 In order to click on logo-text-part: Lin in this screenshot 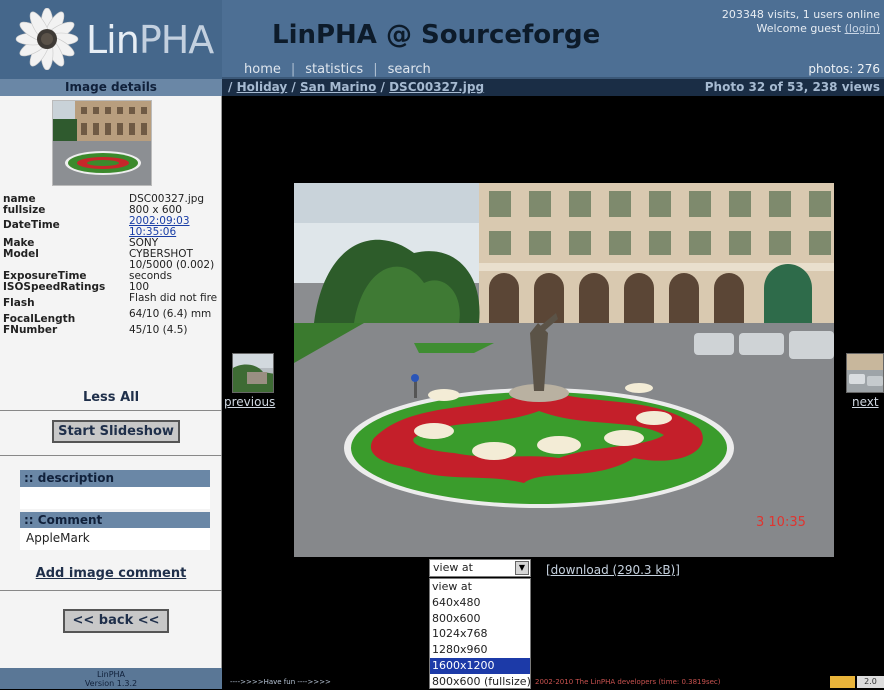, I will do `click(113, 40)`.